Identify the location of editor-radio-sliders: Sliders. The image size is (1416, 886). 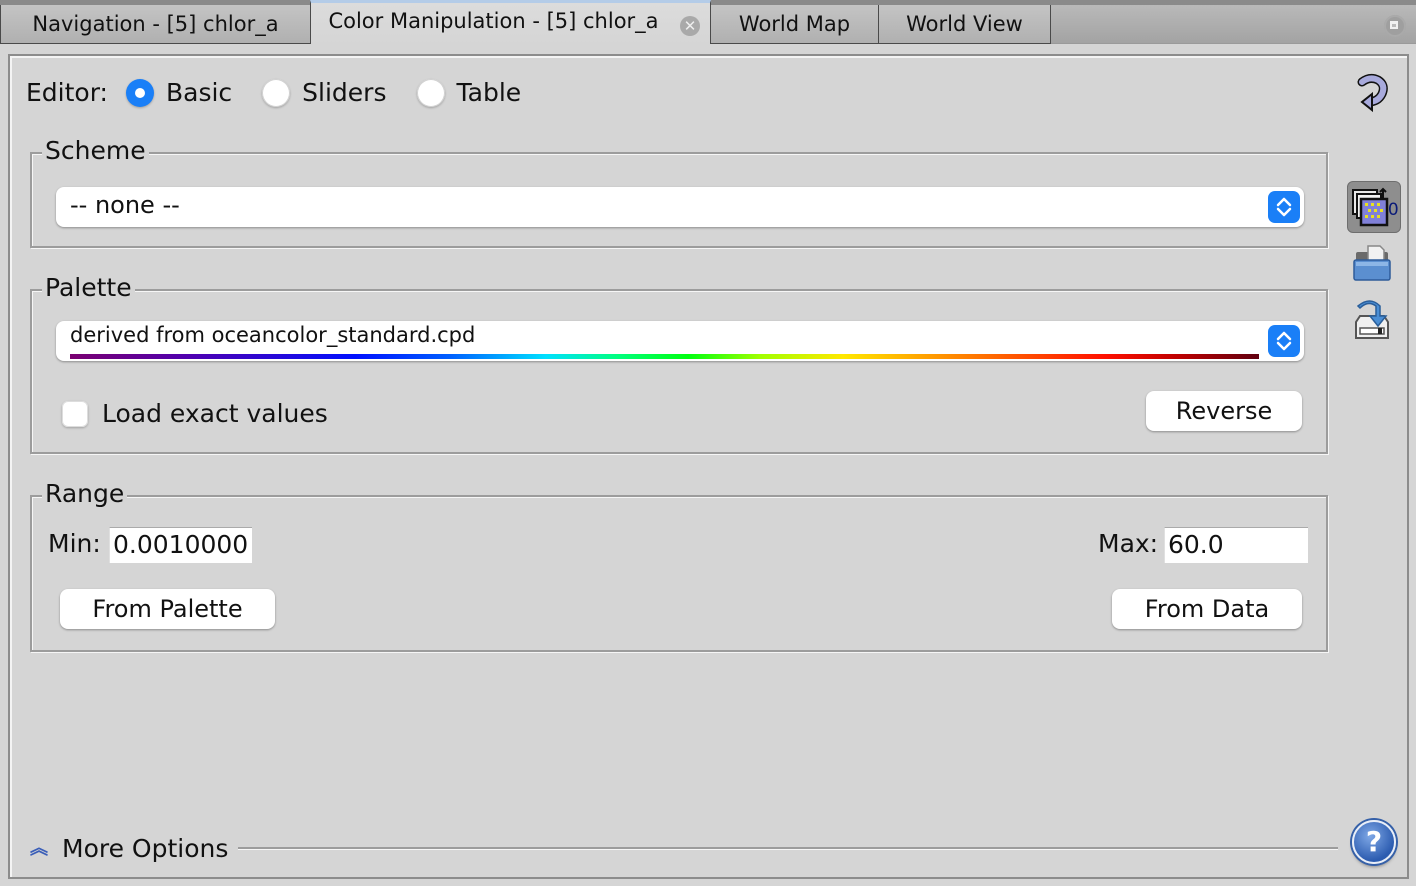
(324, 92).